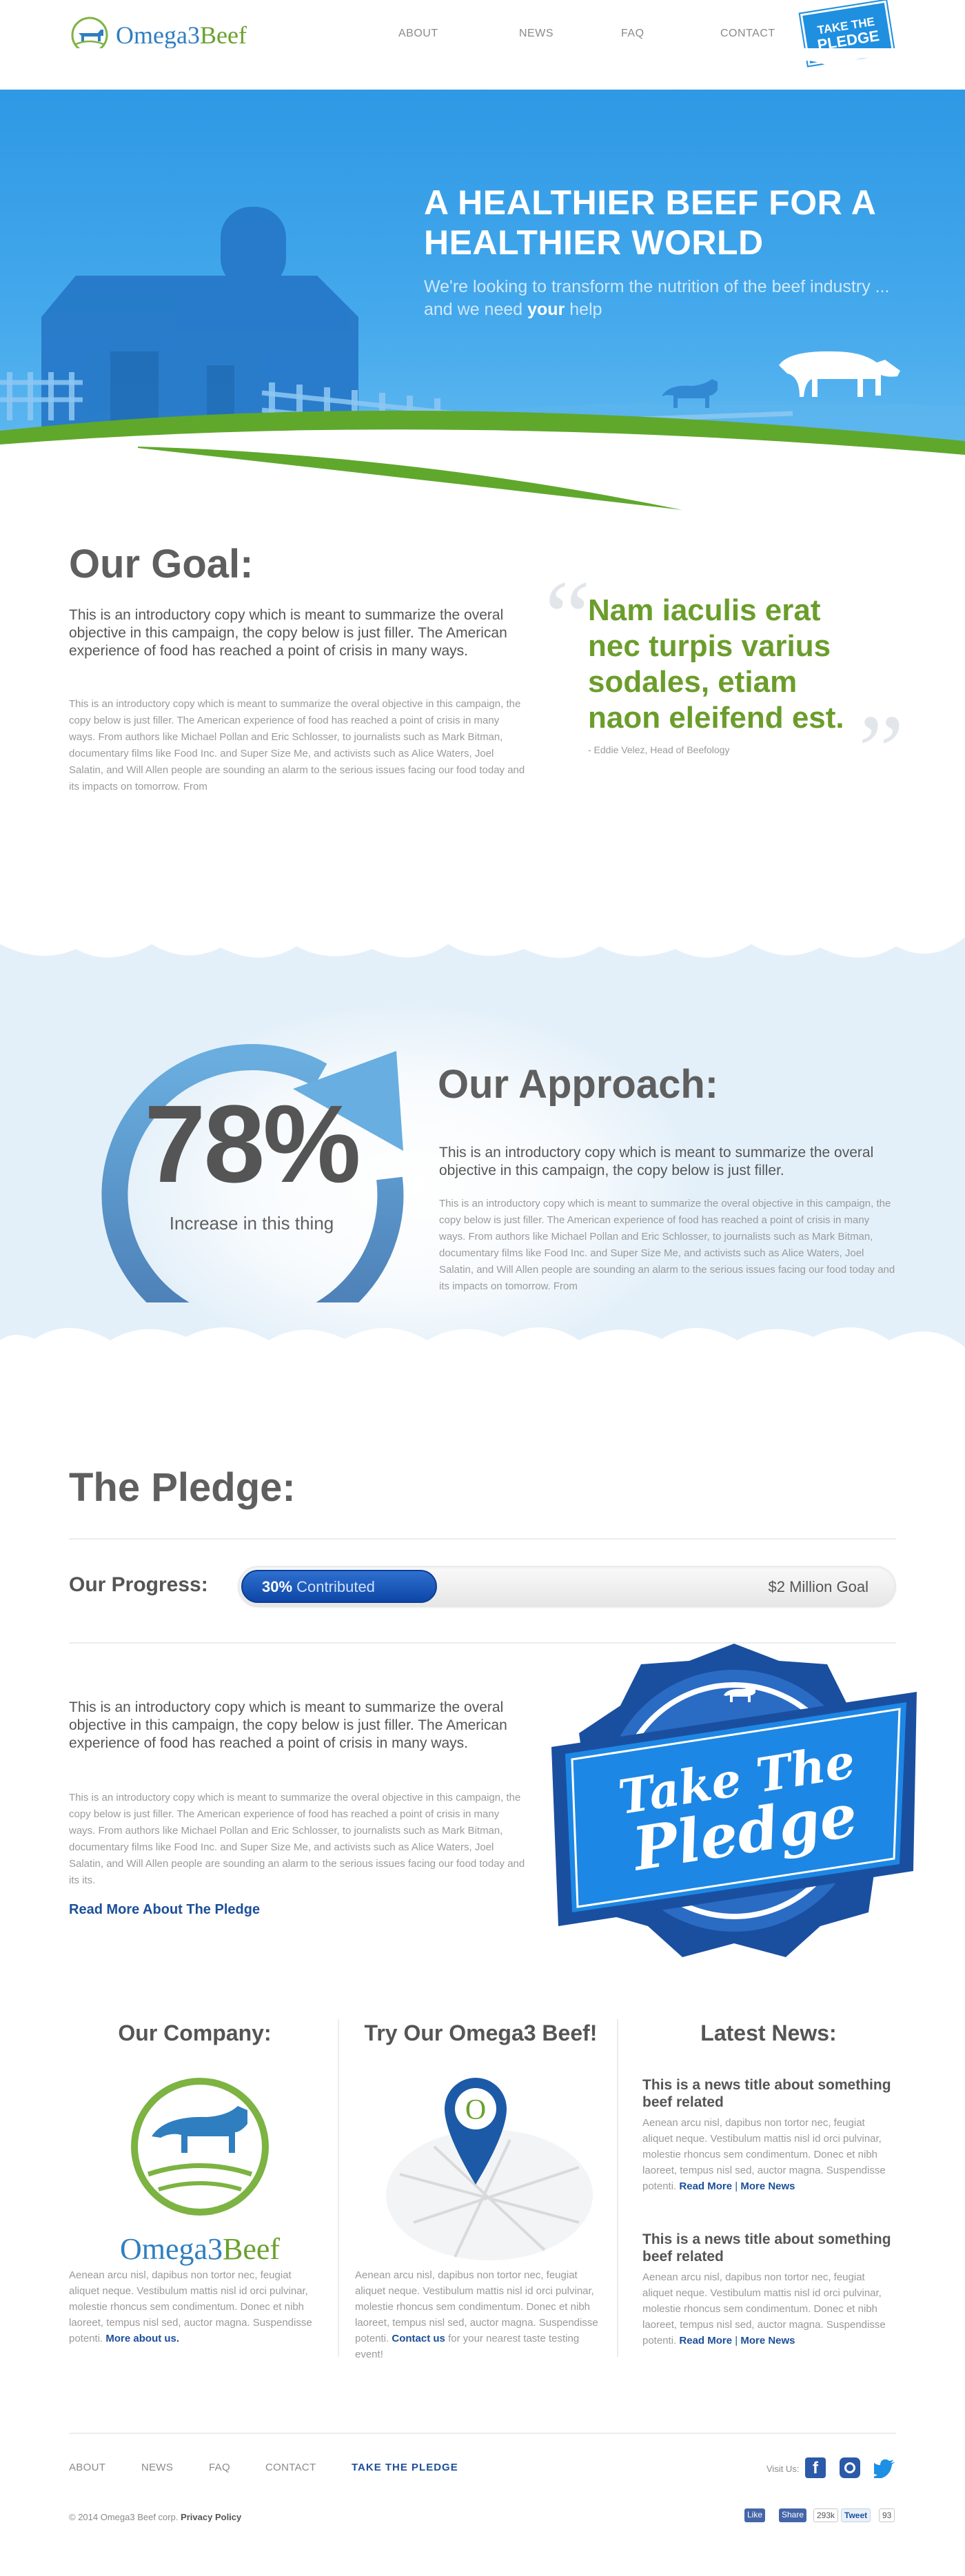  Describe the element at coordinates (649, 222) in the screenshot. I see `hero-title: A HEALTHIER BEEF FOR A HEALTHIER WORLD` at that location.